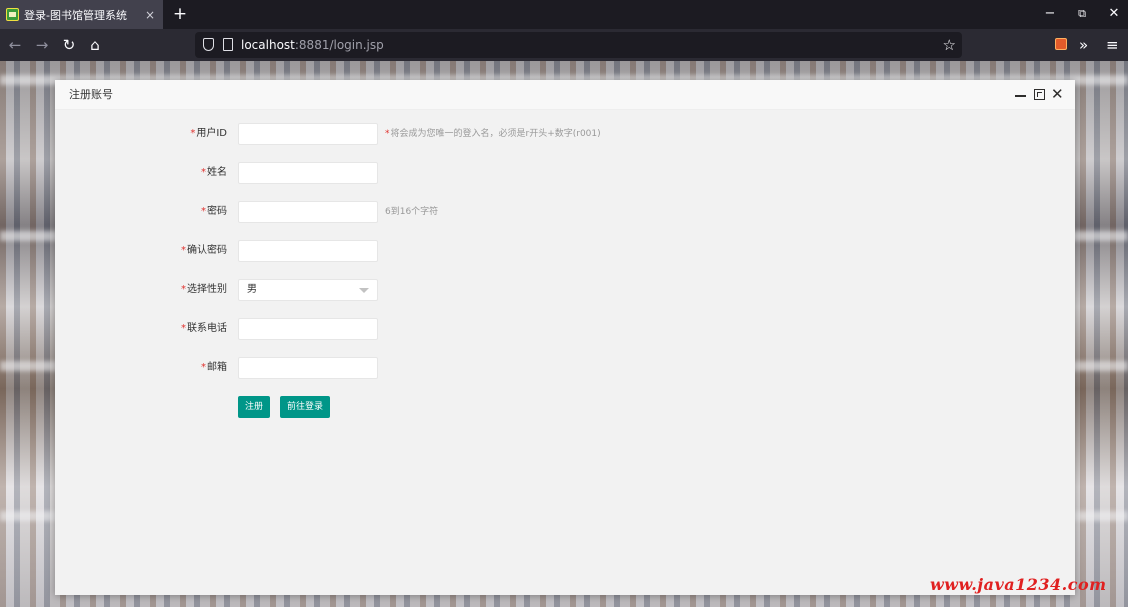 The image size is (1128, 607). I want to click on confirm-password-label: *确认密码, so click(204, 251).